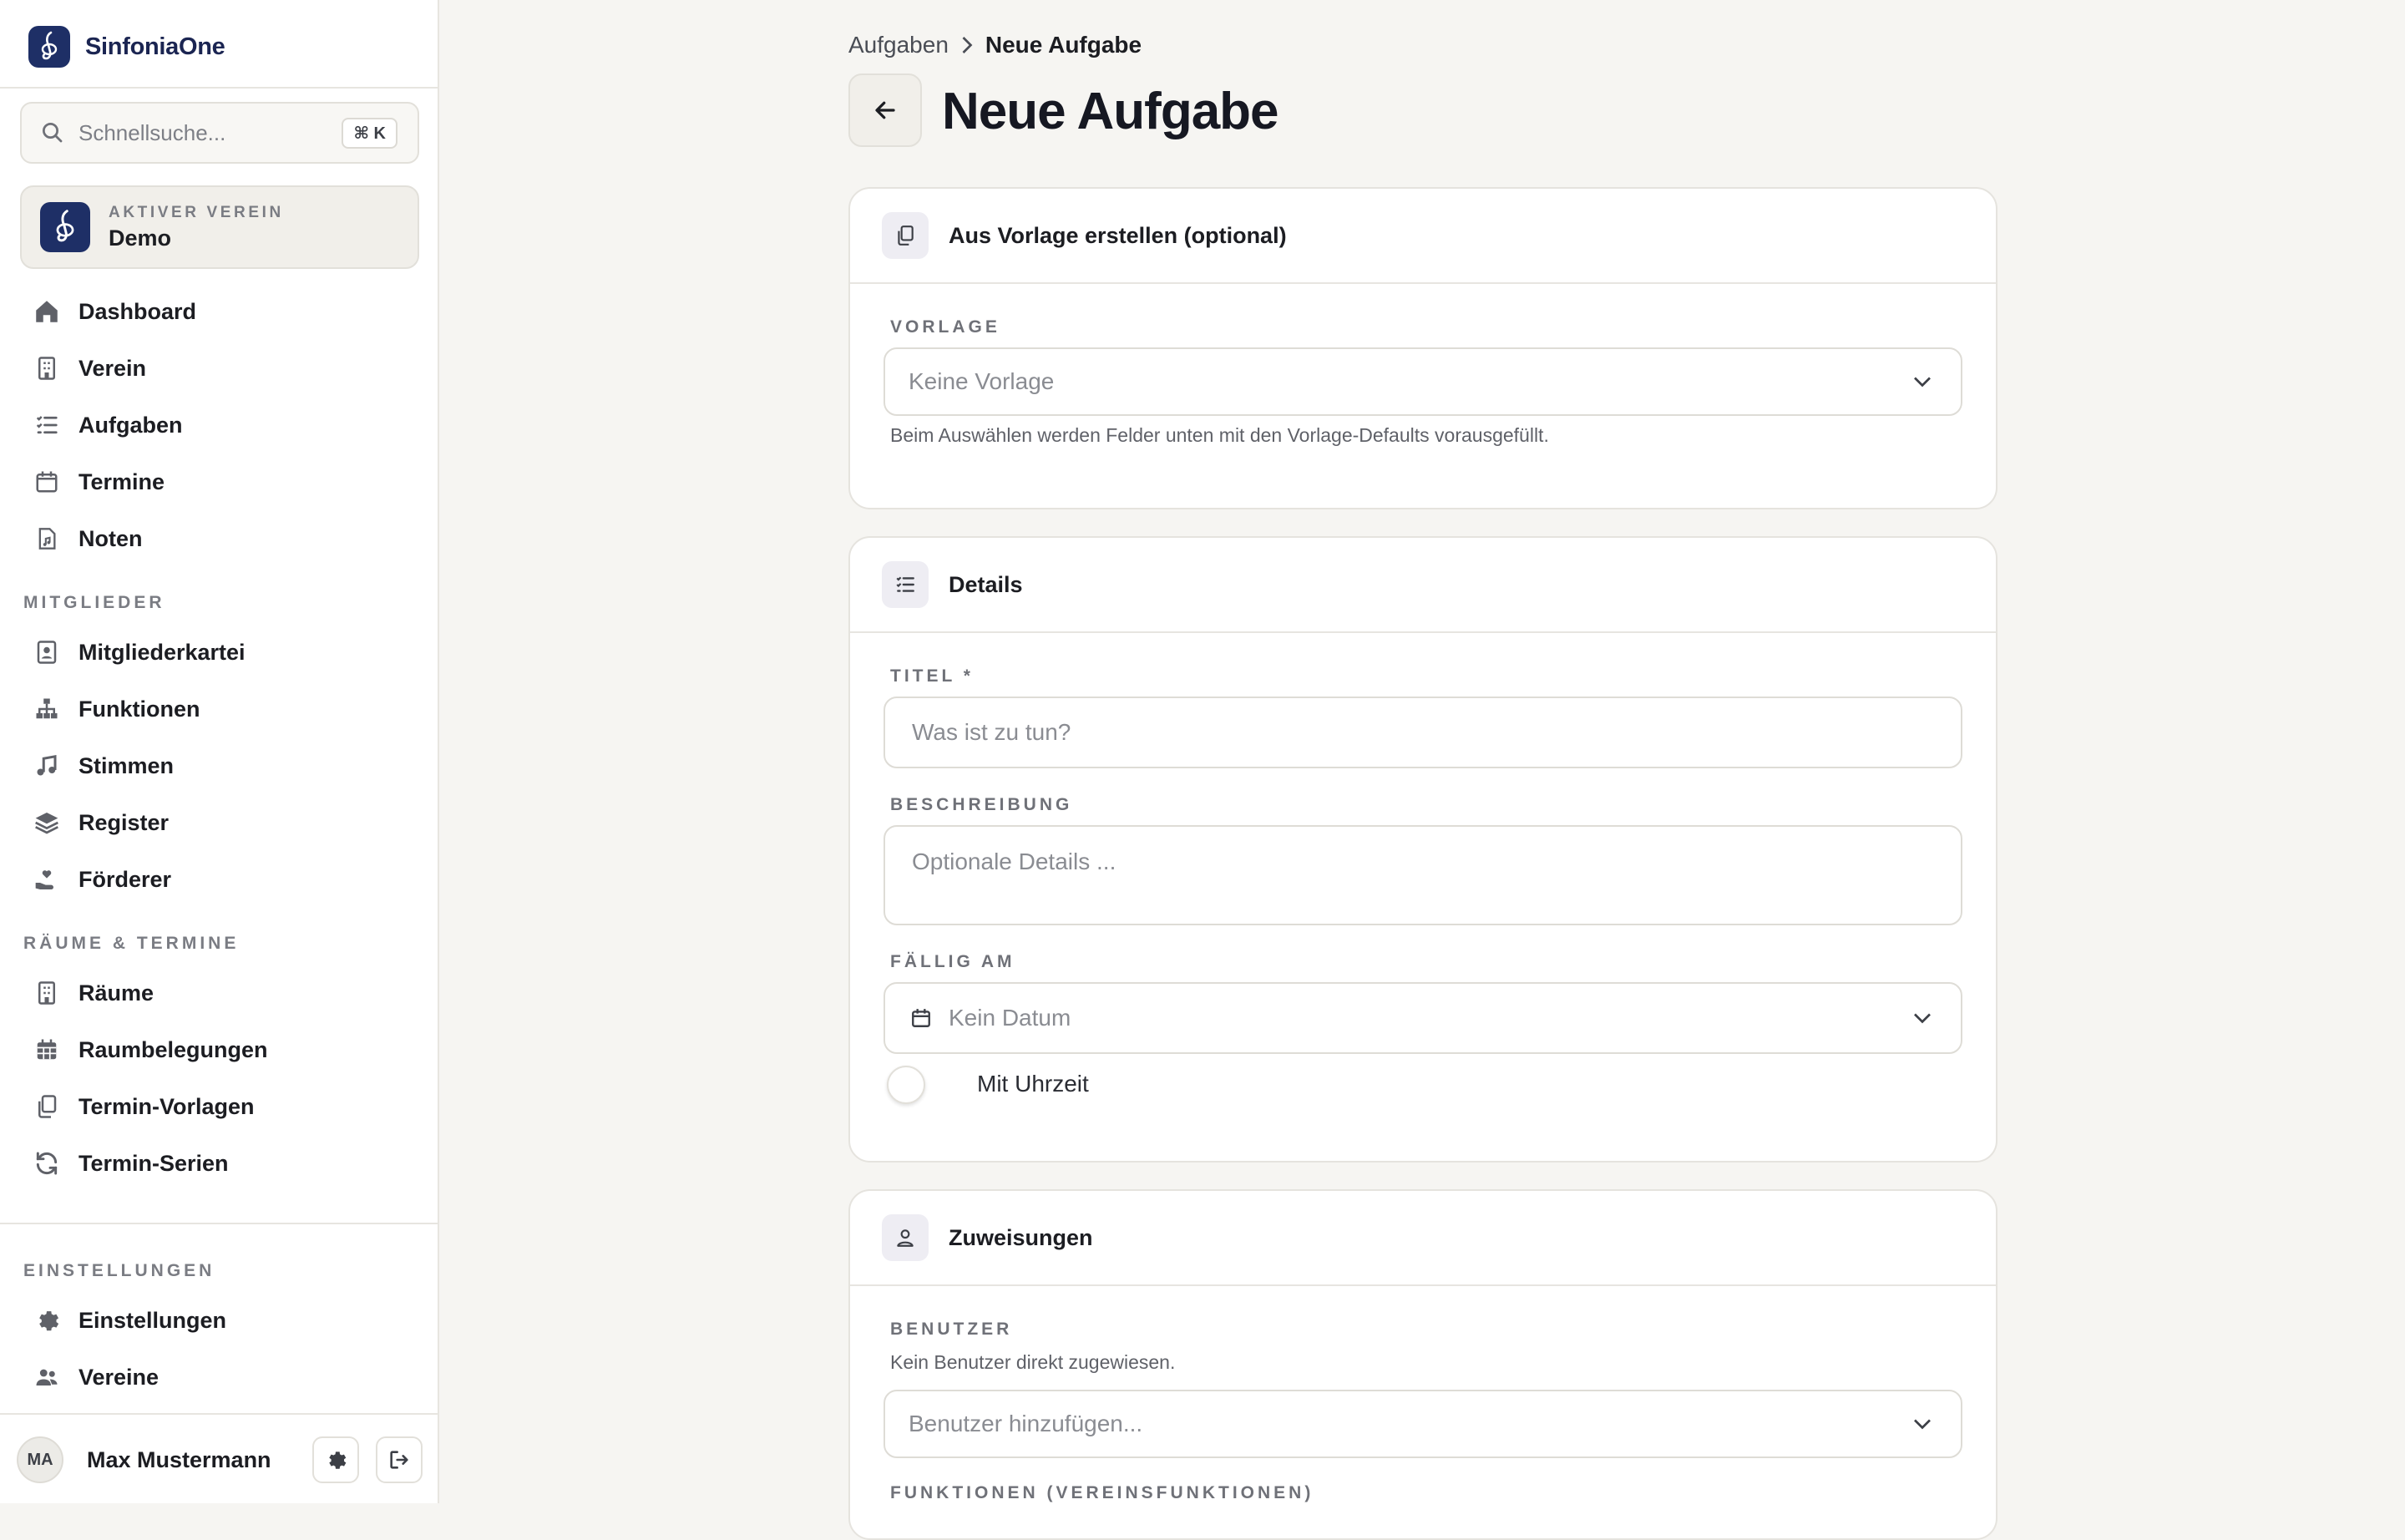 The image size is (2405, 1540). Describe the element at coordinates (47, 766) in the screenshot. I see `music-note-icon` at that location.